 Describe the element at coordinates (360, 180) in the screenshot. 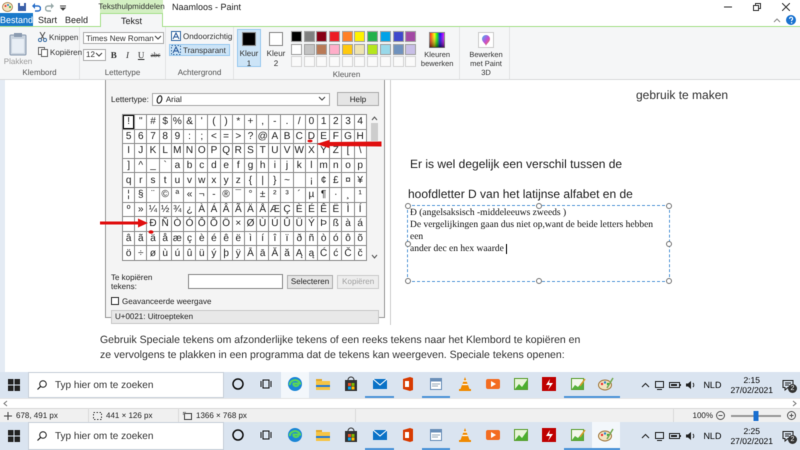

I see `character-cell: ¥` at that location.